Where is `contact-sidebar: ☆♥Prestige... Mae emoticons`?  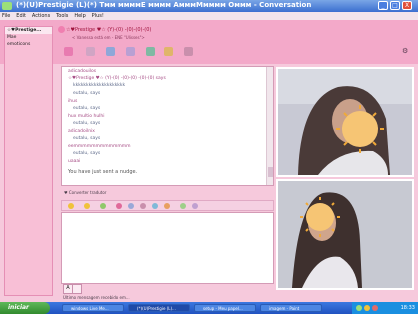 contact-sidebar: ☆♥Prestige... Mae emoticons is located at coordinates (28, 161).